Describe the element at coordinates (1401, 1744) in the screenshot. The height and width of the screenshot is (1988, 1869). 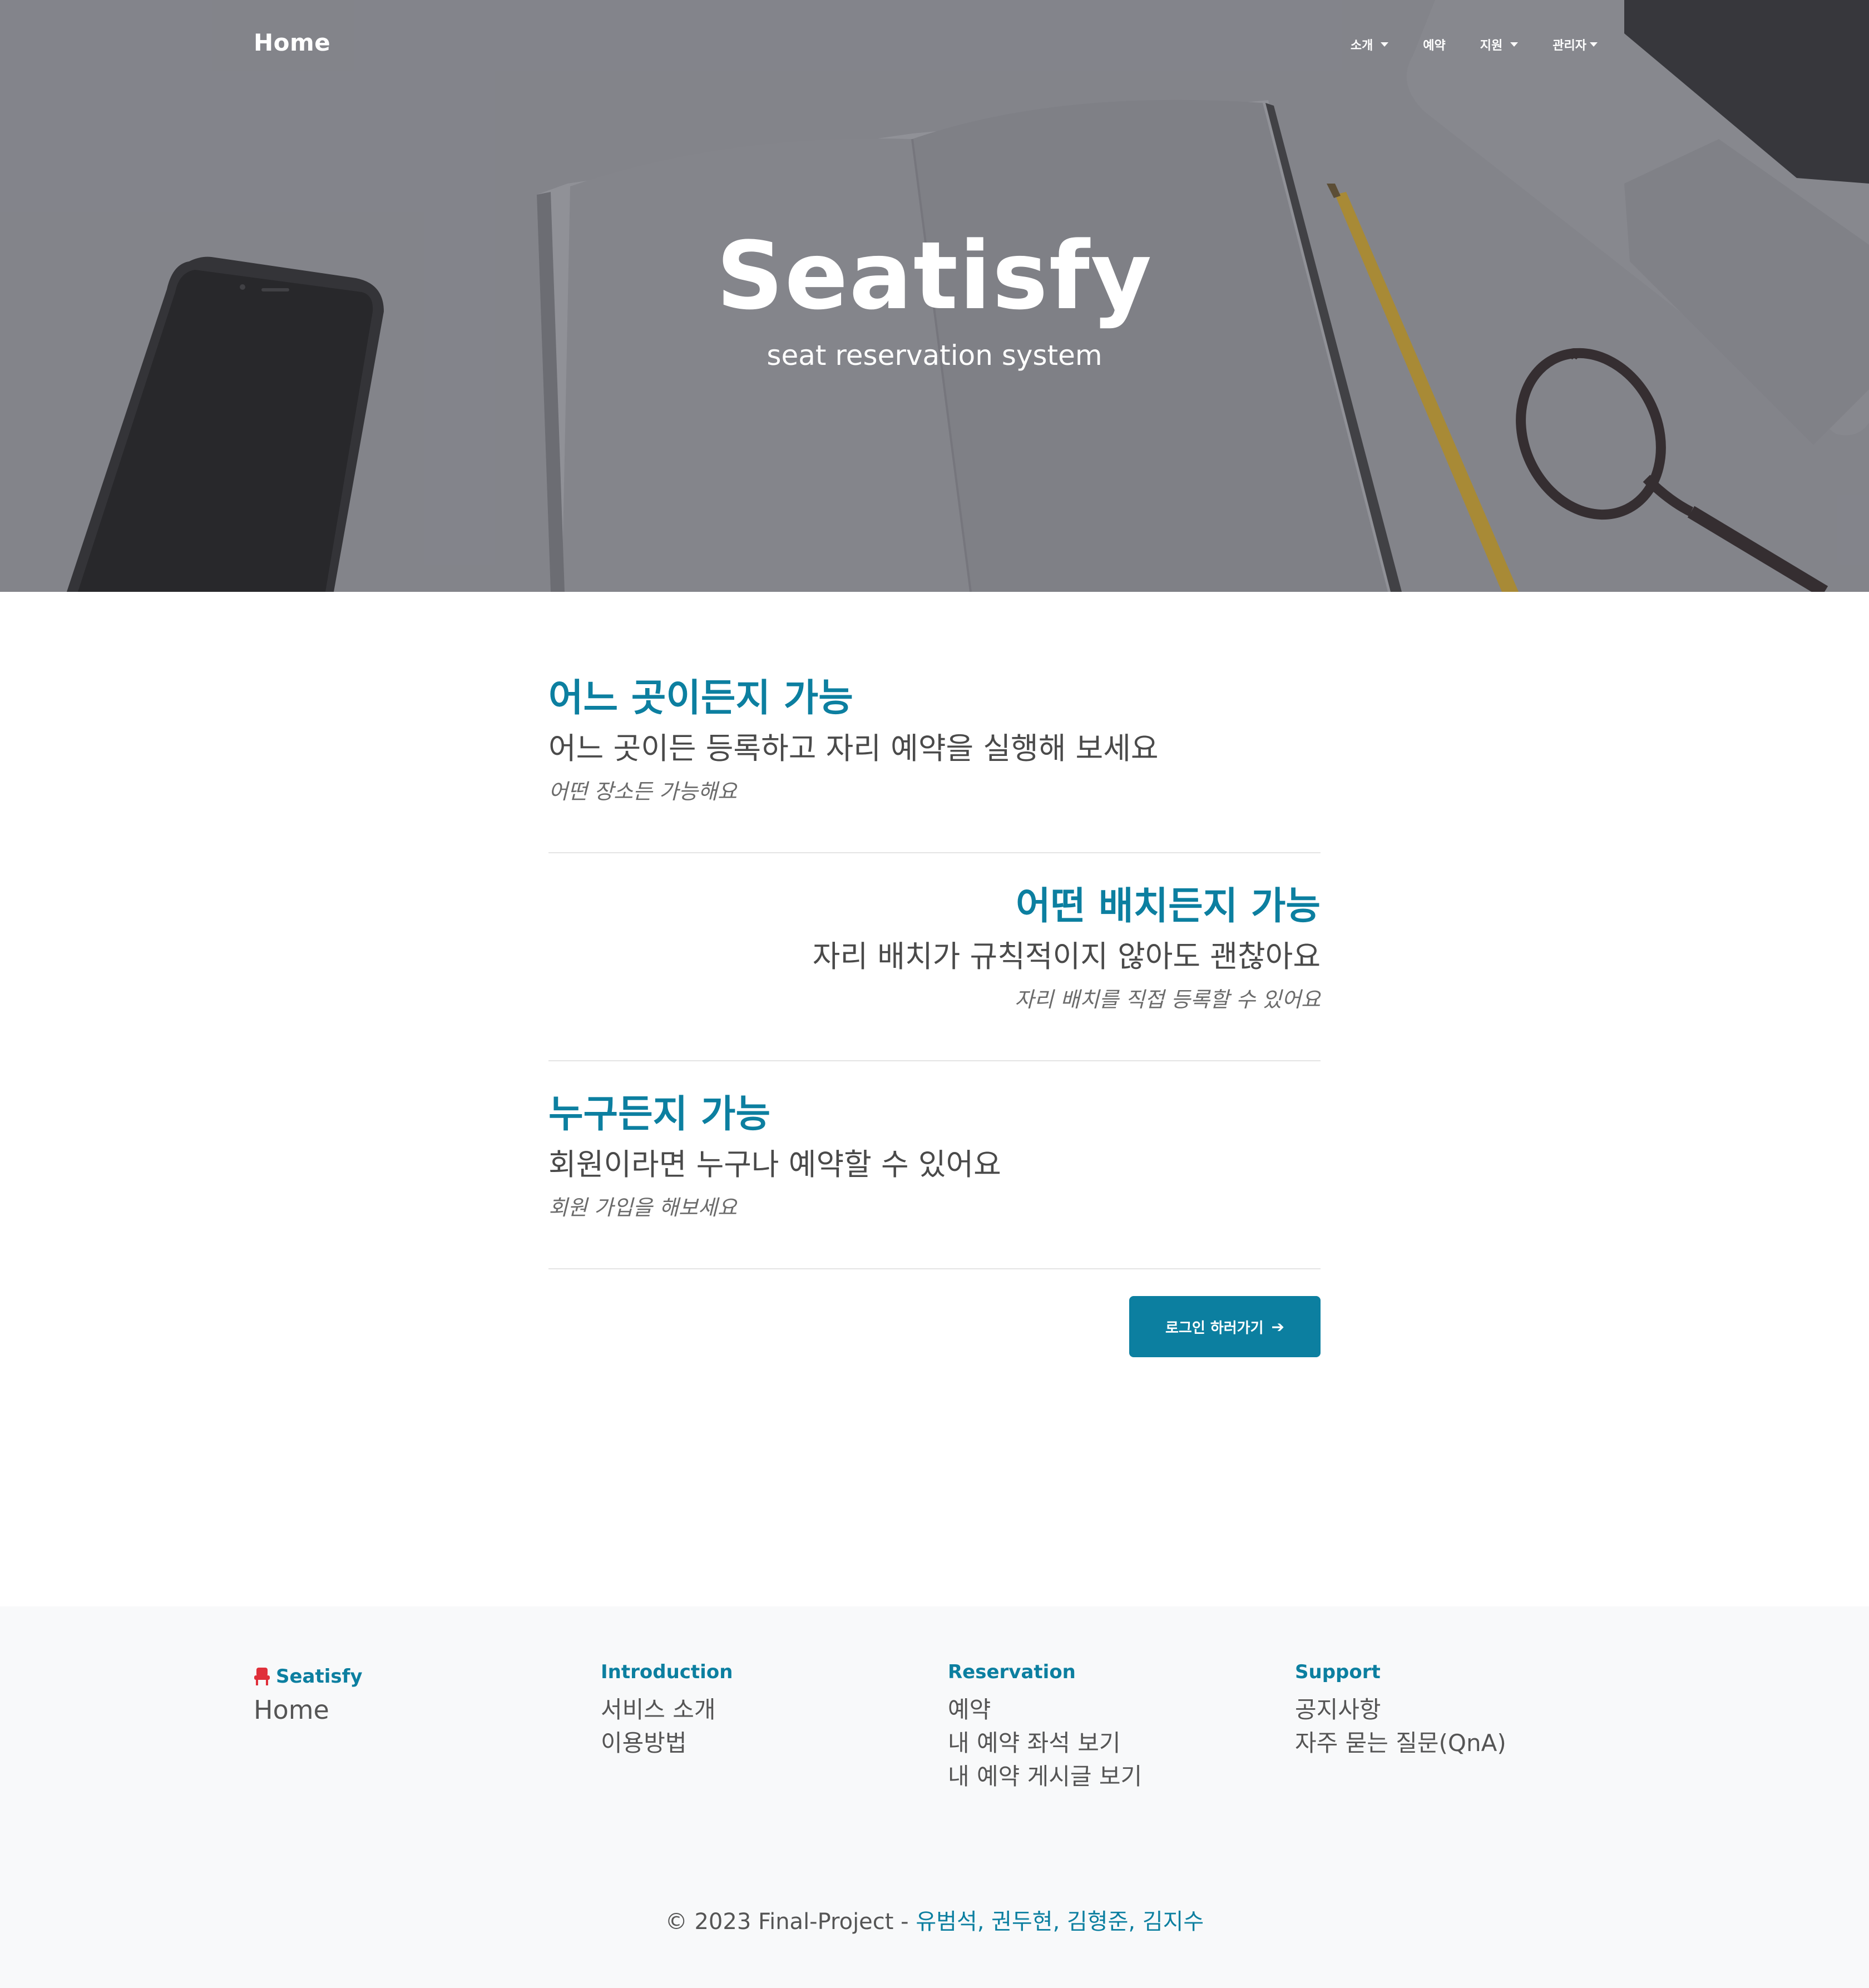
I see `footer-link-faq: 자주 묻는 질문(QnA)` at that location.